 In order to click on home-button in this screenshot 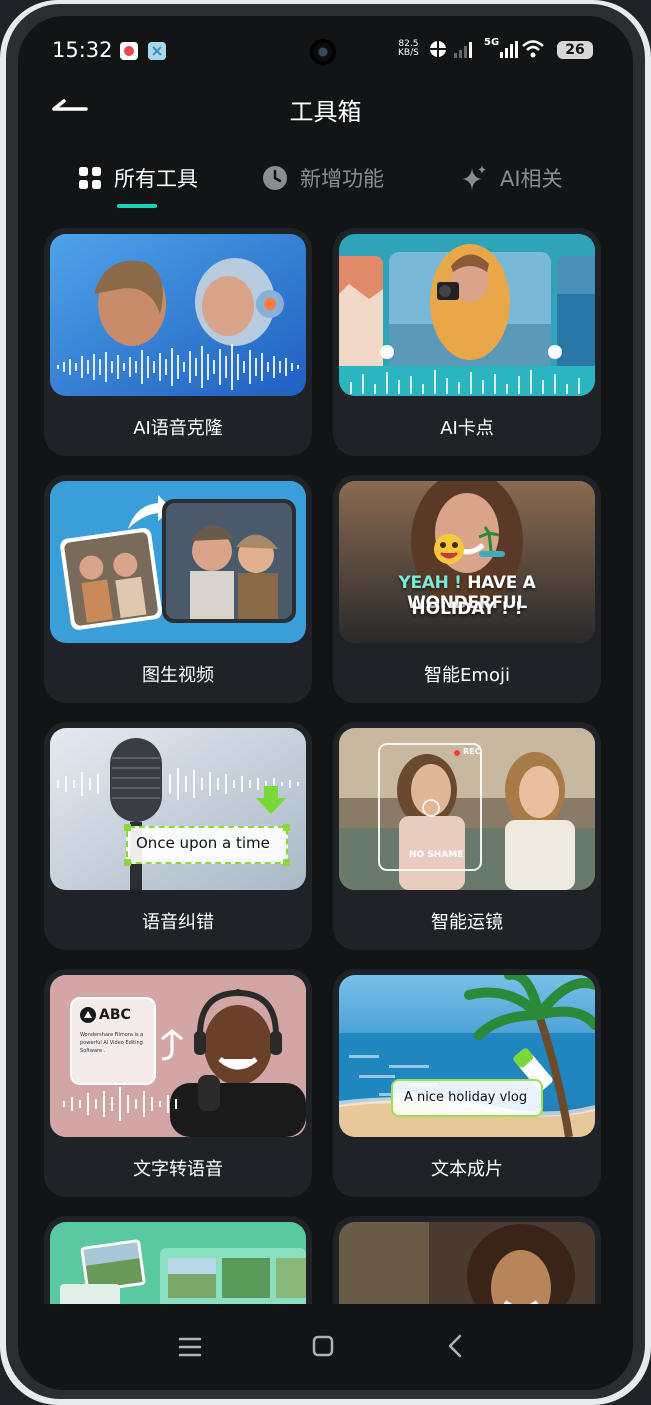, I will do `click(323, 1347)`.